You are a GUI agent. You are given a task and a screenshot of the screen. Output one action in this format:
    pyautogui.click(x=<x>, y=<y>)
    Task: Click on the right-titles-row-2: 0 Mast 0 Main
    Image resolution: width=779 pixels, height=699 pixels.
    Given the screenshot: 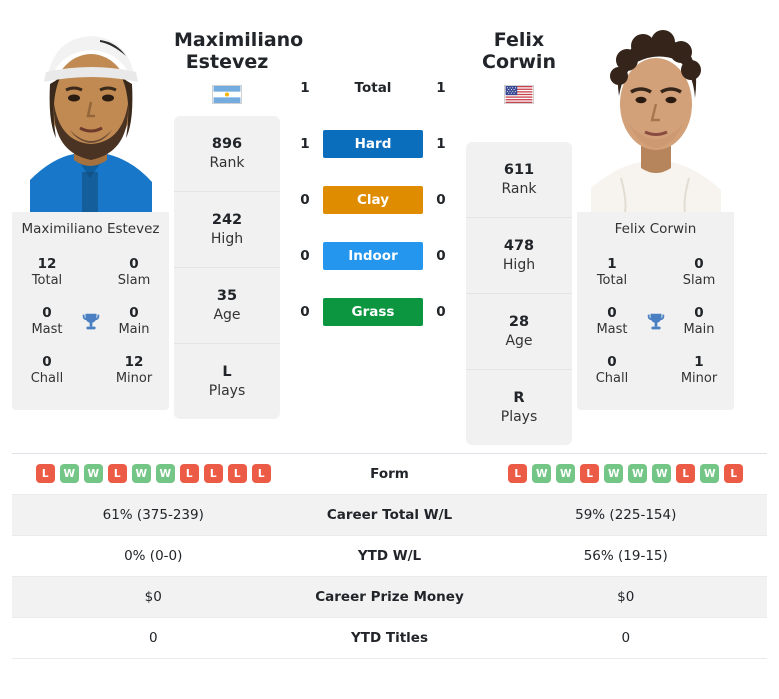 What is the action you would take?
    pyautogui.click(x=655, y=321)
    